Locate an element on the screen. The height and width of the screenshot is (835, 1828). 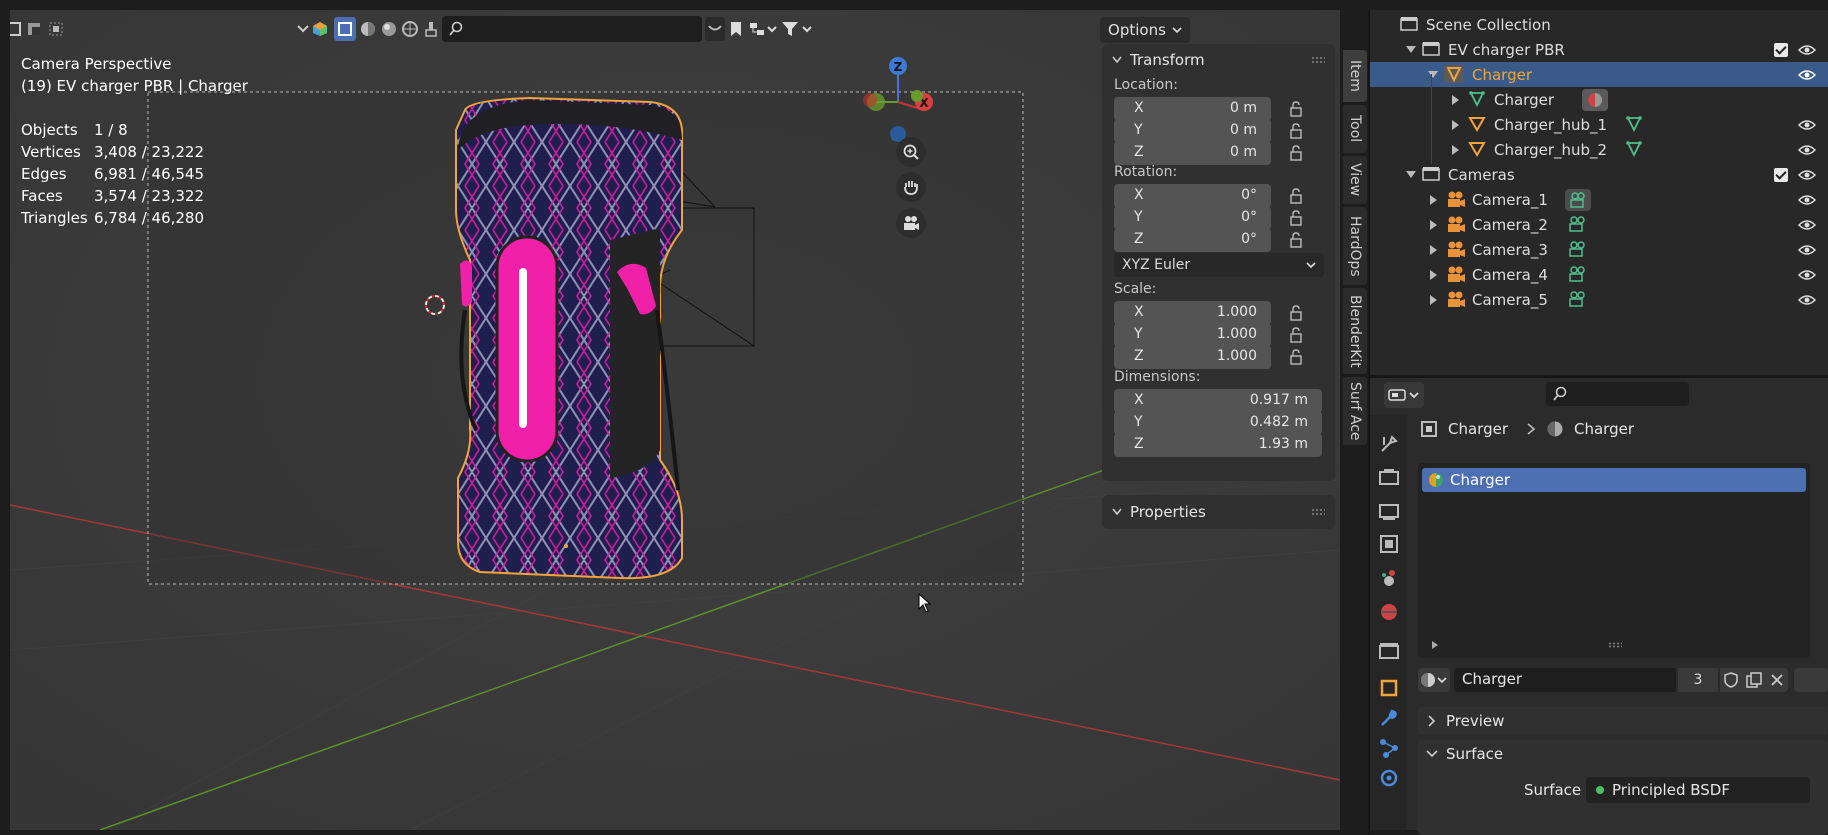
outliner-row-camera-4: Camera_4 is located at coordinates (1599, 274).